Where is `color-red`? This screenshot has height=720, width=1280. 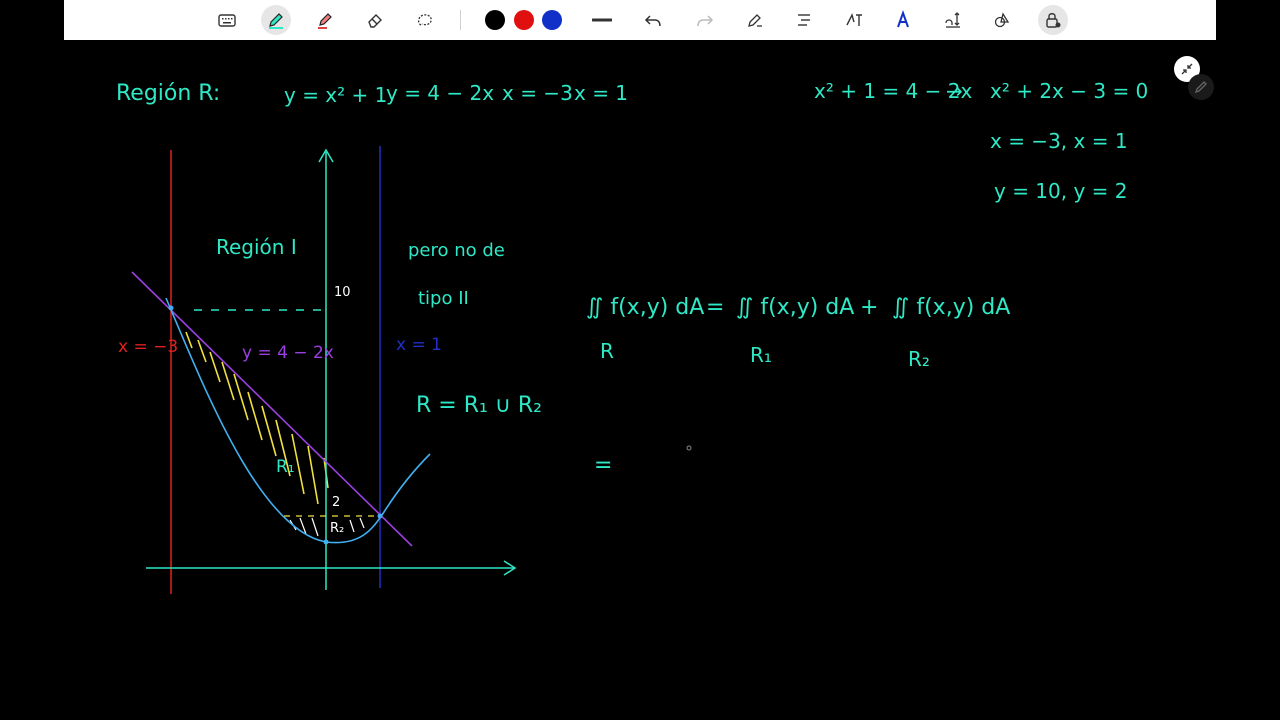
color-red is located at coordinates (524, 20).